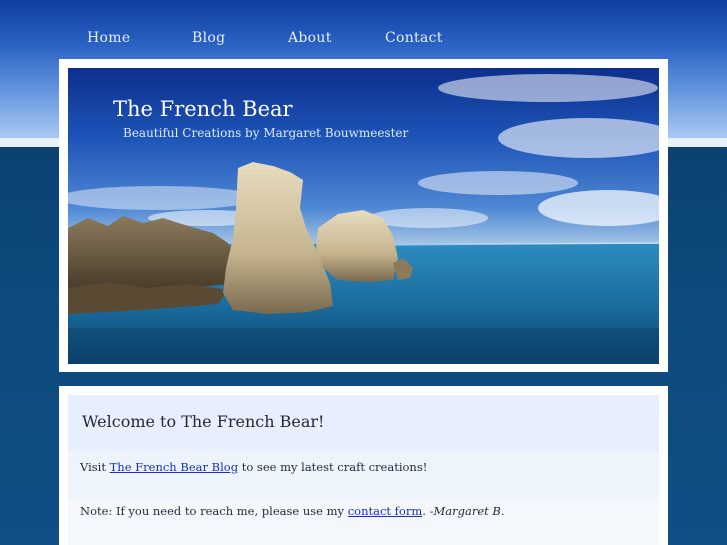  I want to click on visit-prefix-text: Visit, so click(95, 467).